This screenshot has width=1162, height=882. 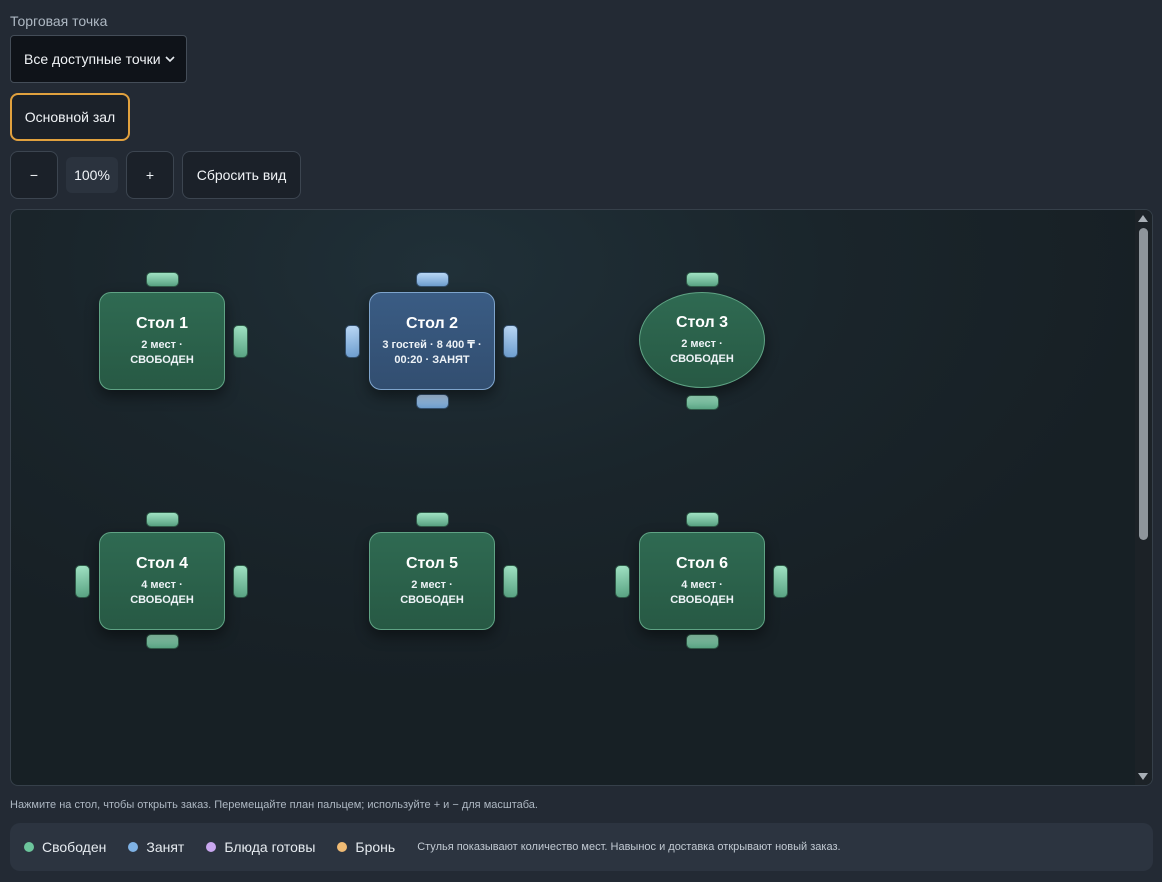 I want to click on table-name: Стол 2, so click(x=432, y=323).